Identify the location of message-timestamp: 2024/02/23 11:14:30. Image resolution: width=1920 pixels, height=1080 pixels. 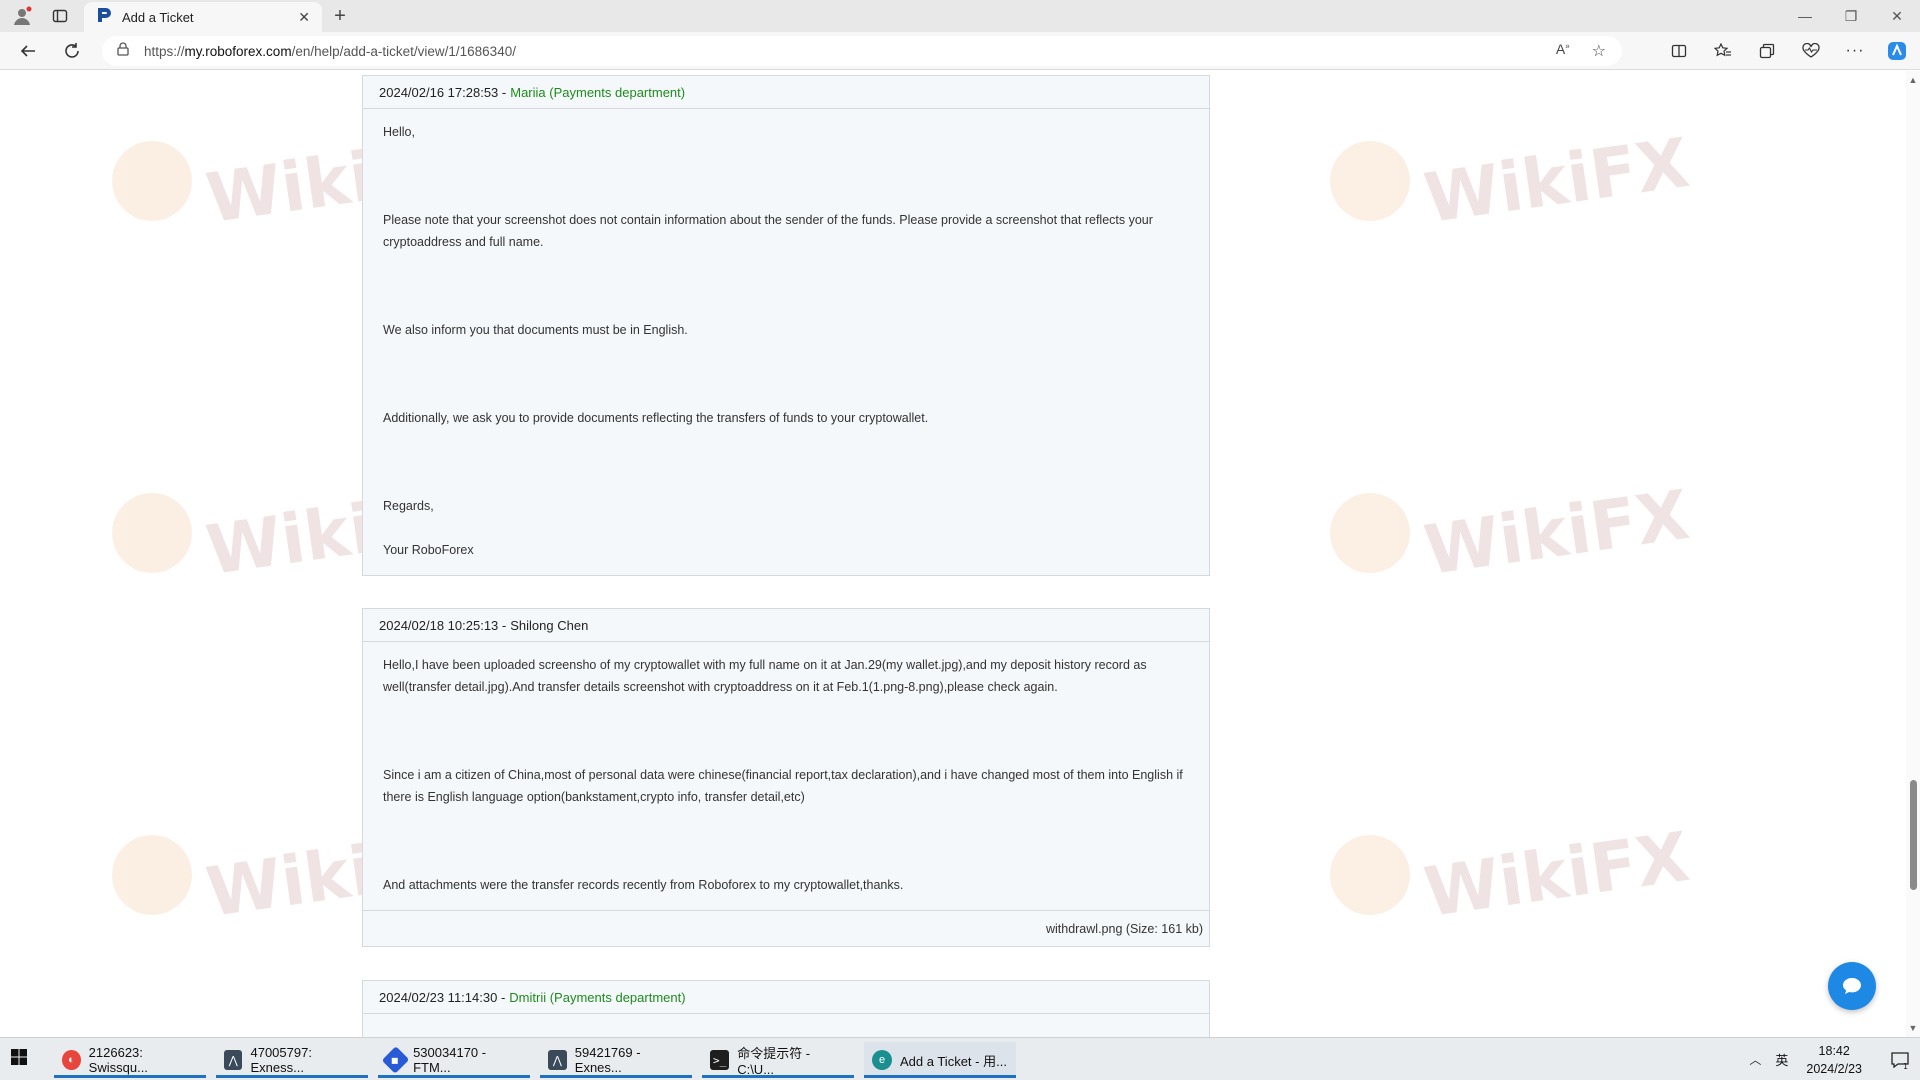
(438, 997).